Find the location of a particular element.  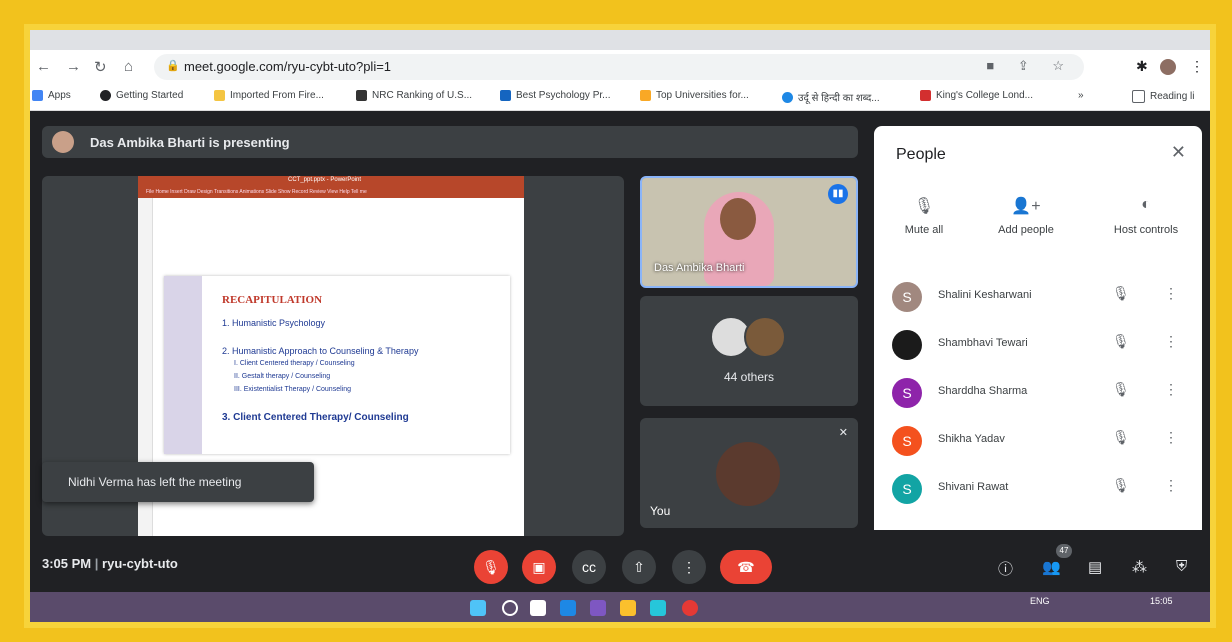

self-label: You is located at coordinates (660, 511).